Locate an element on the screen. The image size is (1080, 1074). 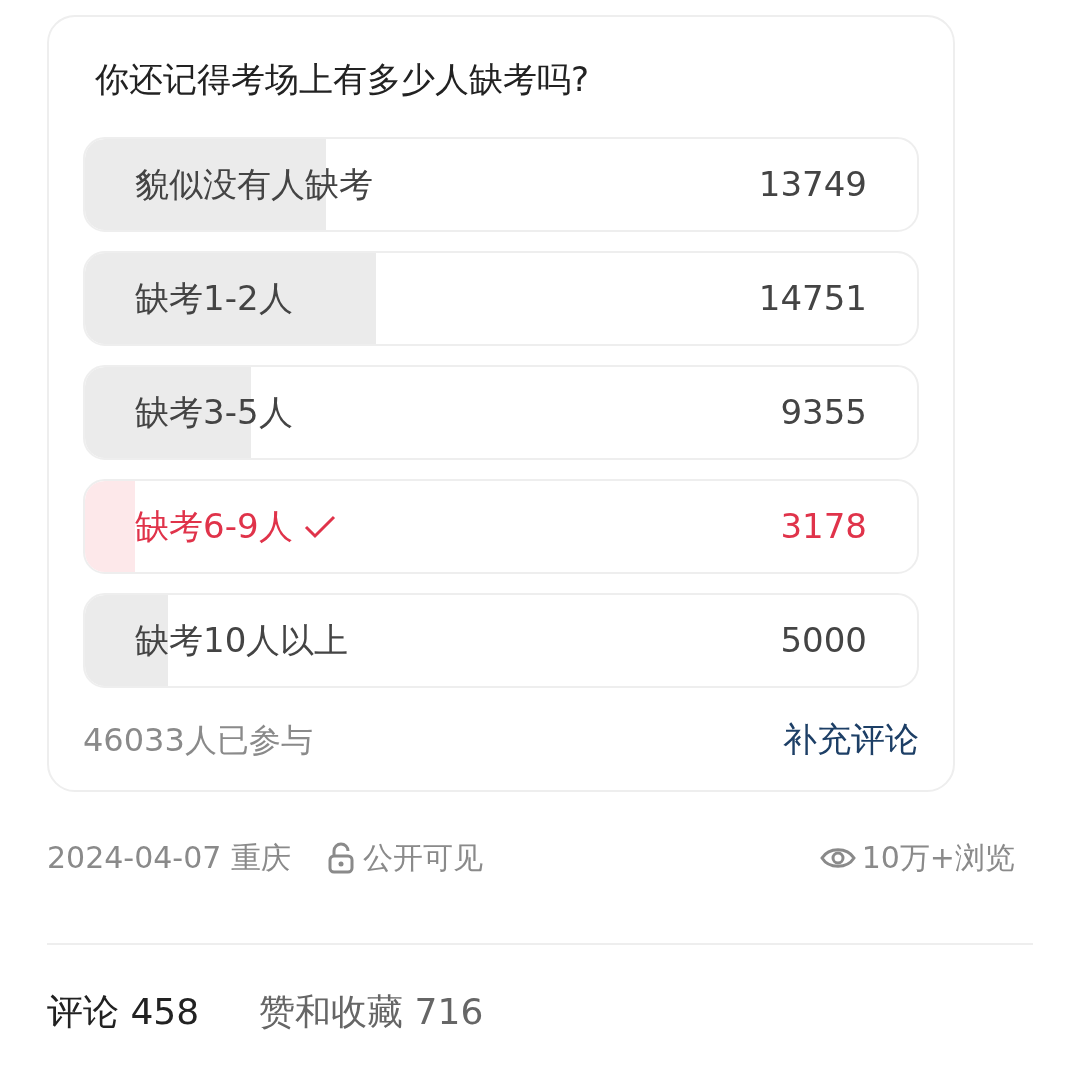
poll-question: 你还记得考场上有多少人缺考吗? is located at coordinates (343, 79).